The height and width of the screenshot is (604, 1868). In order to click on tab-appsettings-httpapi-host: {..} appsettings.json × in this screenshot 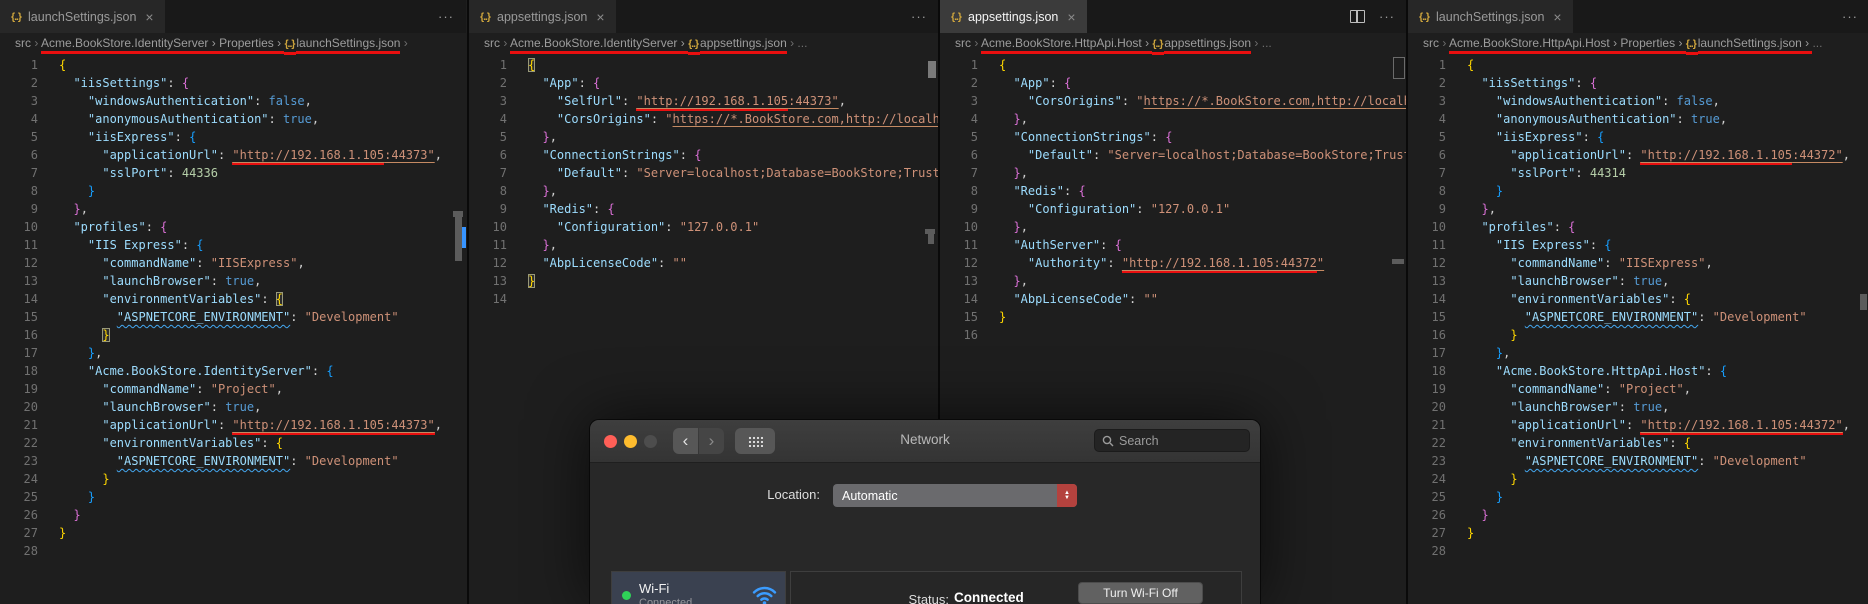, I will do `click(1013, 16)`.